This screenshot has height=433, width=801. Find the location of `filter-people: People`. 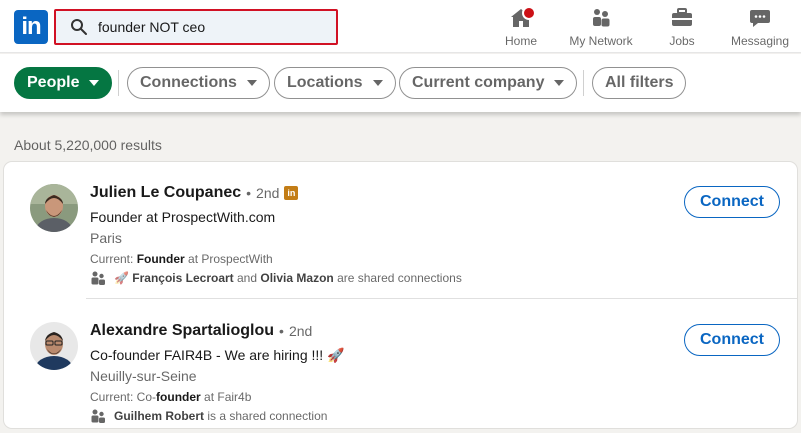

filter-people: People is located at coordinates (63, 83).